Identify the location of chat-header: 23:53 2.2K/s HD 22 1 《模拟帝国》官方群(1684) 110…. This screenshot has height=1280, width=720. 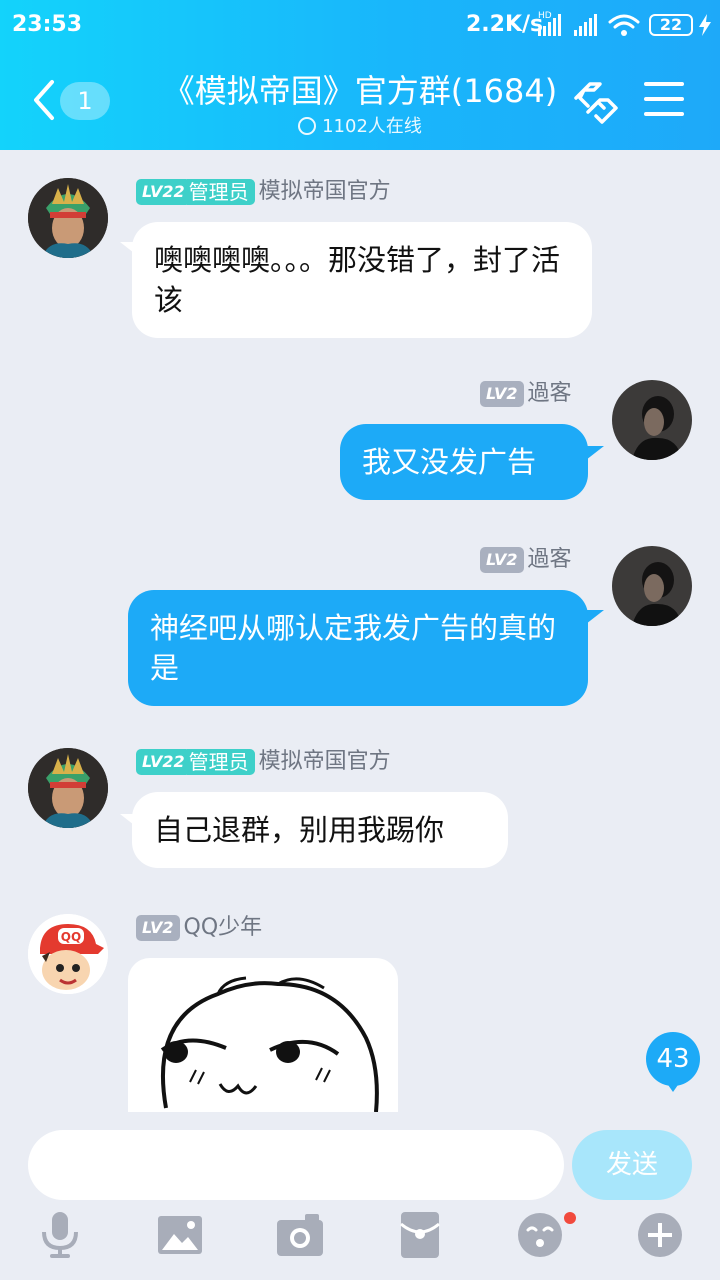
(360, 75).